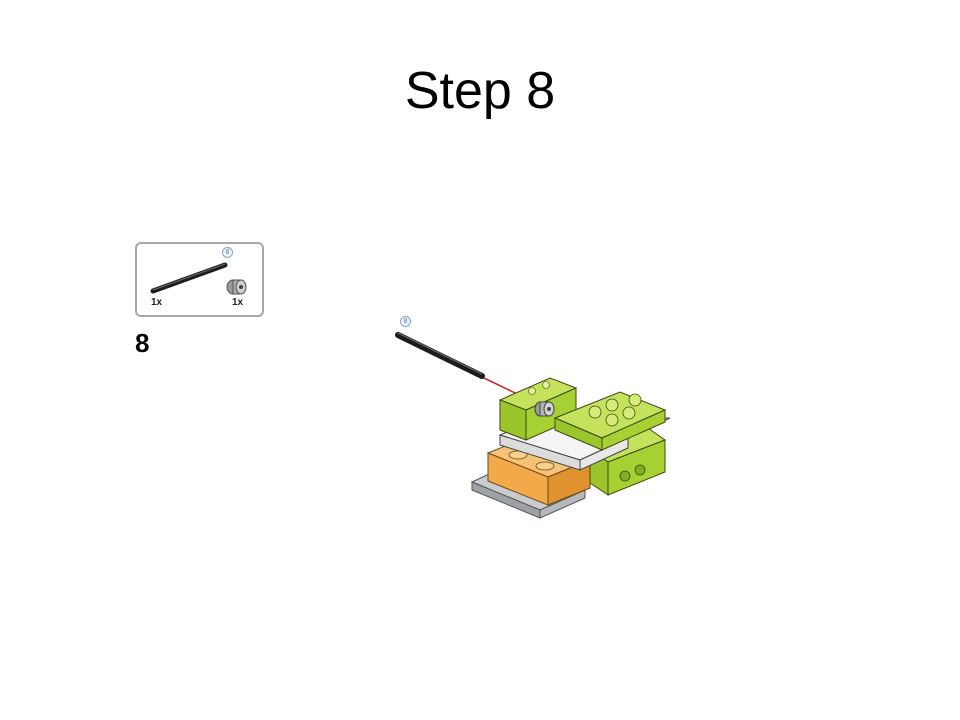  What do you see at coordinates (189, 278) in the screenshot?
I see `axle-part-icon` at bounding box center [189, 278].